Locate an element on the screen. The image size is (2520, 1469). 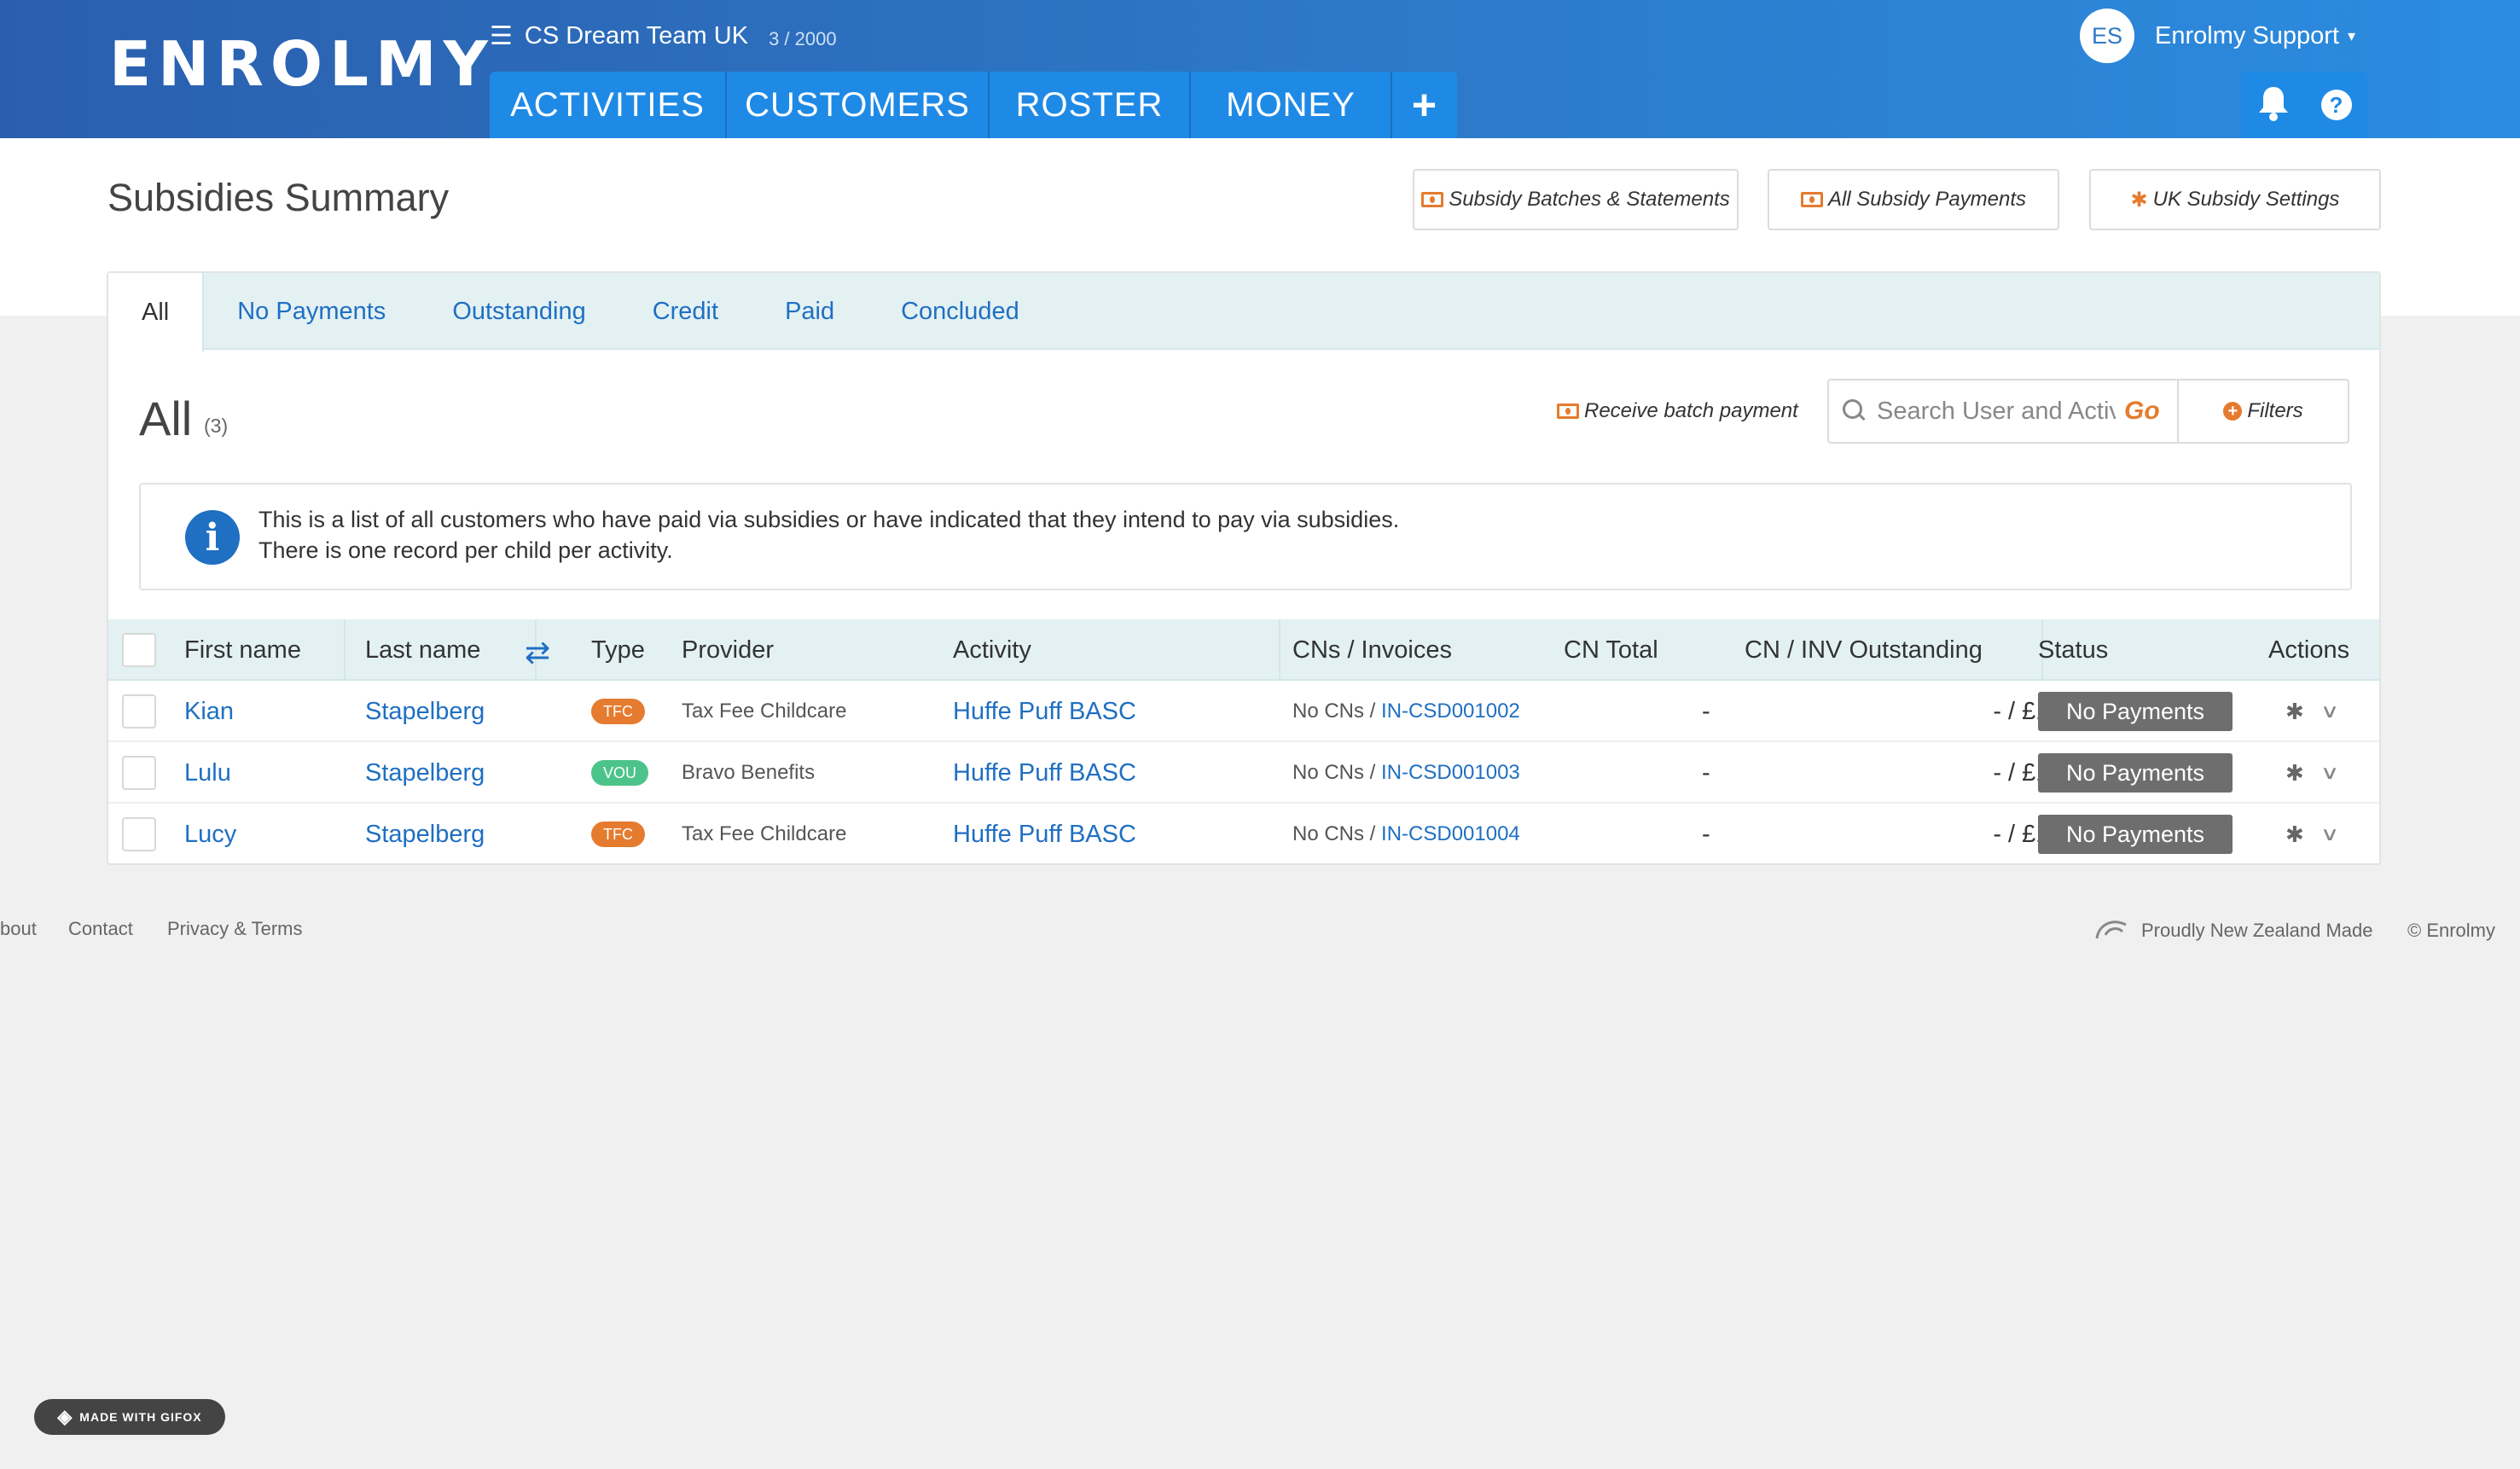
chevron-down-icon: ▾ is located at coordinates (2352, 35).